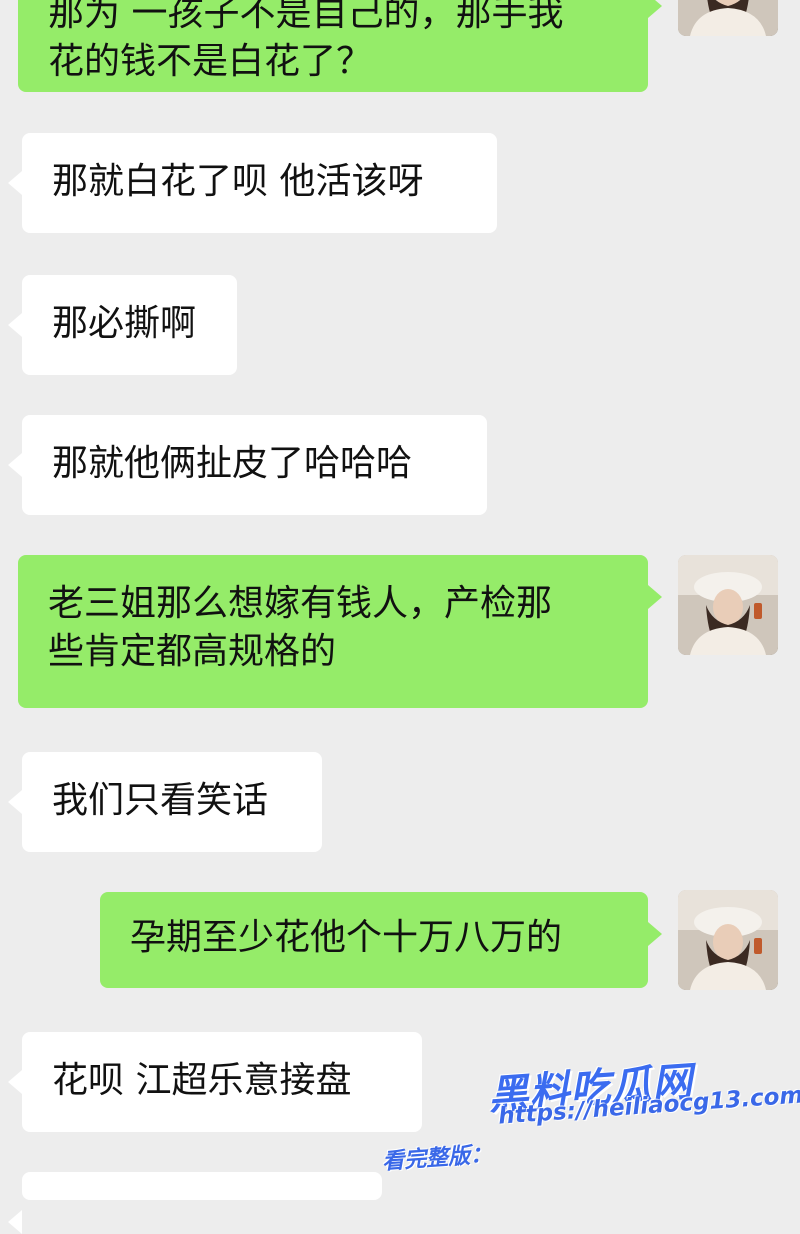 The height and width of the screenshot is (1234, 800). What do you see at coordinates (340, 631) in the screenshot?
I see `message-bubble-outgoing: 老三姐那么想嫁有钱人，产检那 些肯定都高规格的` at bounding box center [340, 631].